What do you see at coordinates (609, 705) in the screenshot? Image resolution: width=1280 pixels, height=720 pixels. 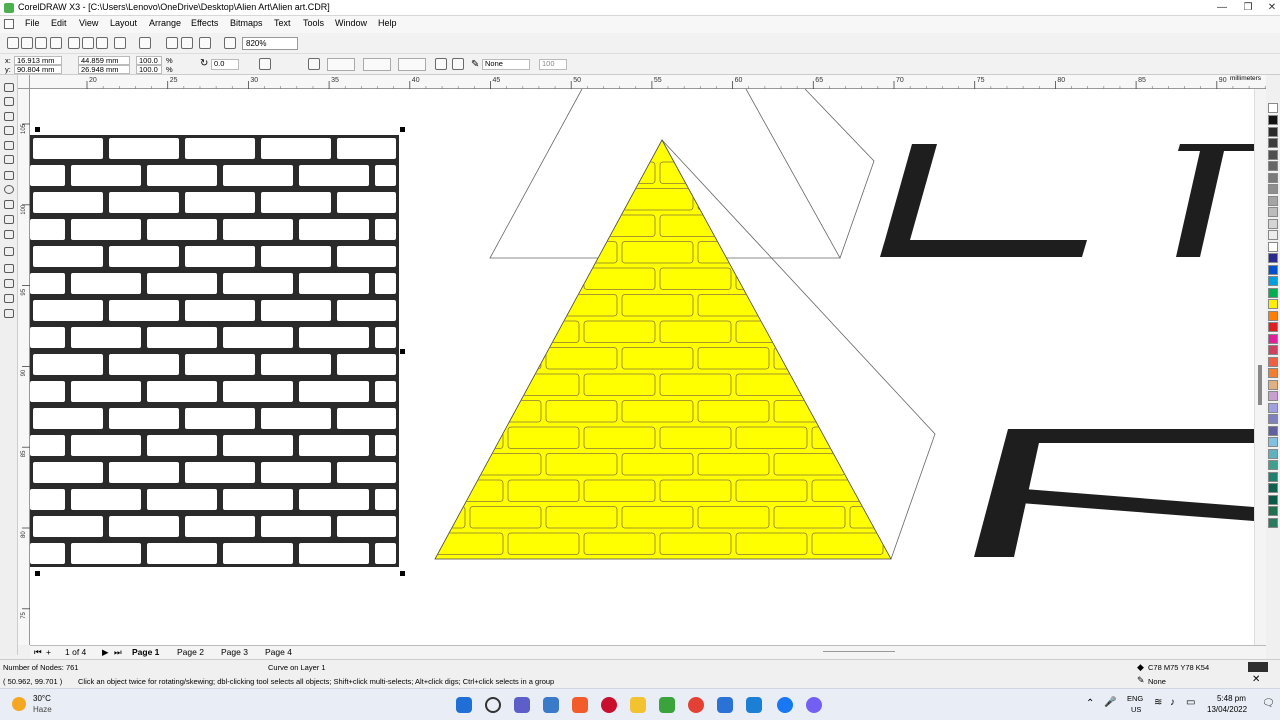 I see `media-icon` at bounding box center [609, 705].